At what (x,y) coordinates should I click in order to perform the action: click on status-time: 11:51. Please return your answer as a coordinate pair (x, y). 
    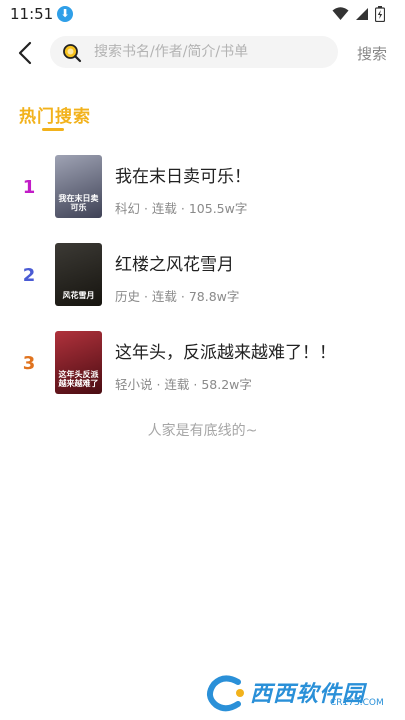
    Looking at the image, I should click on (32, 14).